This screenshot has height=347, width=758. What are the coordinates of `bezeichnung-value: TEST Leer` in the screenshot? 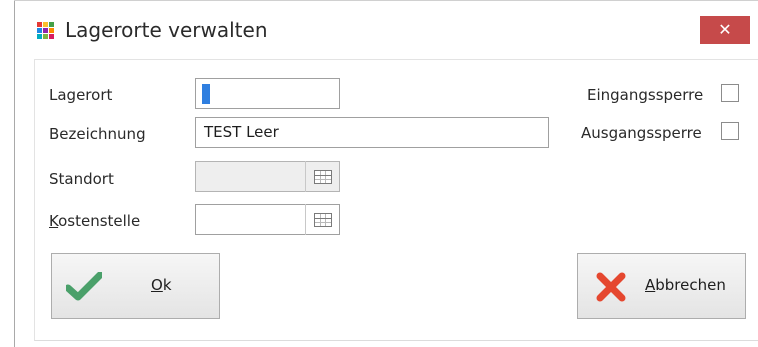 It's located at (241, 132).